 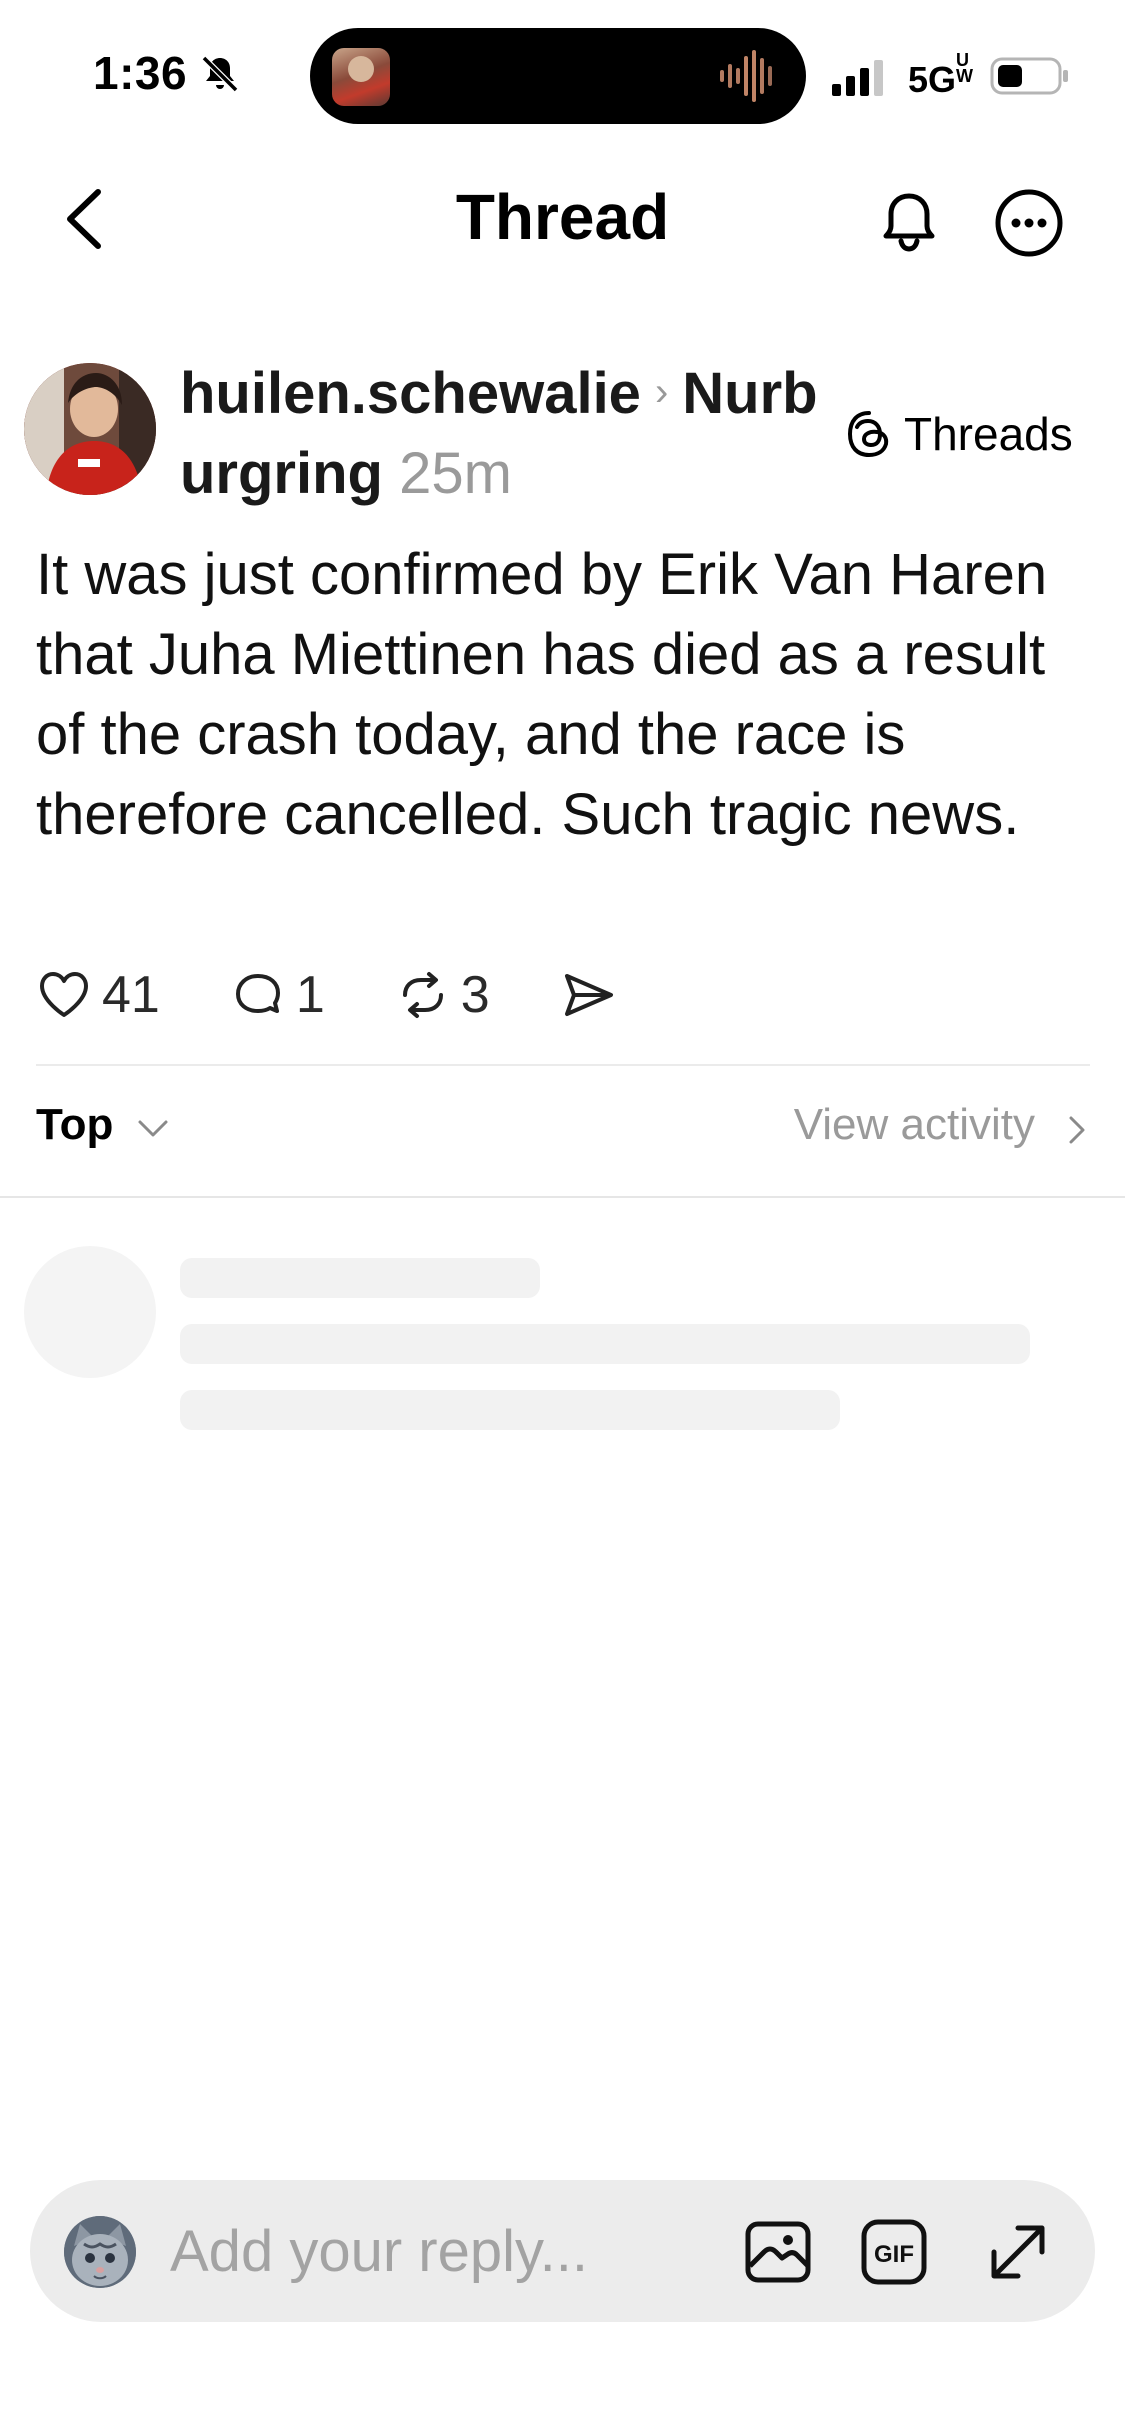 I want to click on bell-icon, so click(x=909, y=223).